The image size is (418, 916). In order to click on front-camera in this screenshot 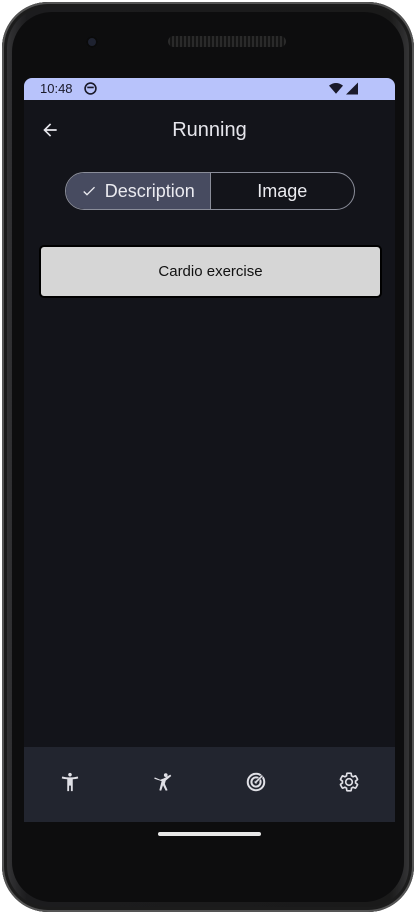, I will do `click(92, 42)`.